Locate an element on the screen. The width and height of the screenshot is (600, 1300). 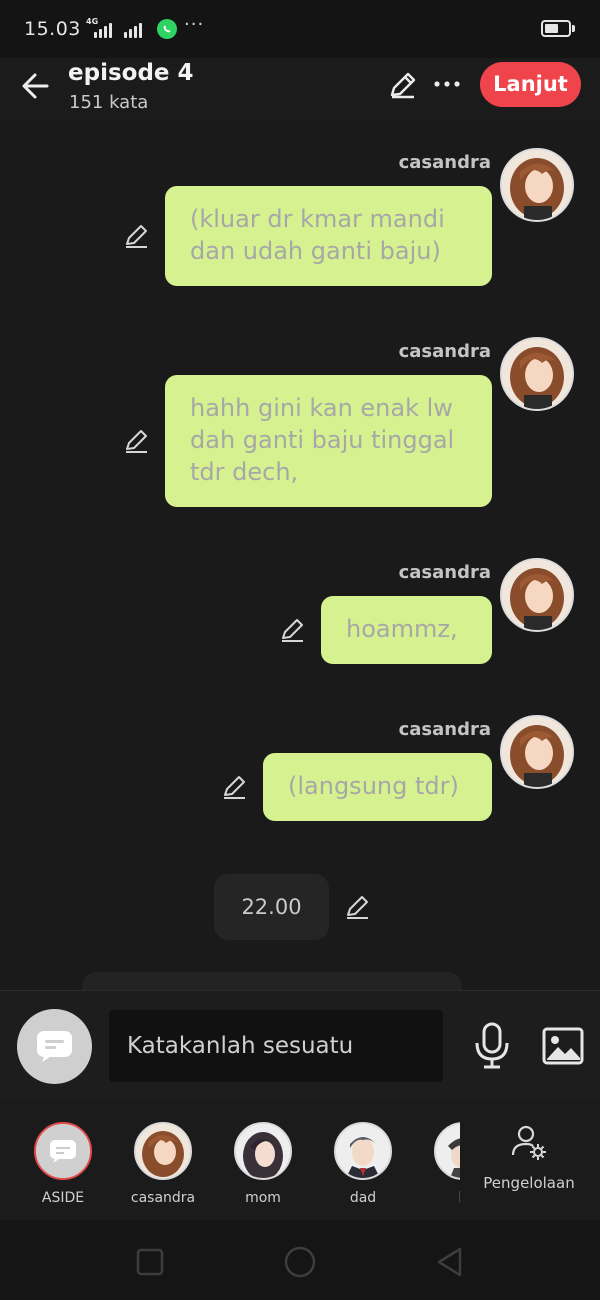
status-time: 15.03 is located at coordinates (52, 29).